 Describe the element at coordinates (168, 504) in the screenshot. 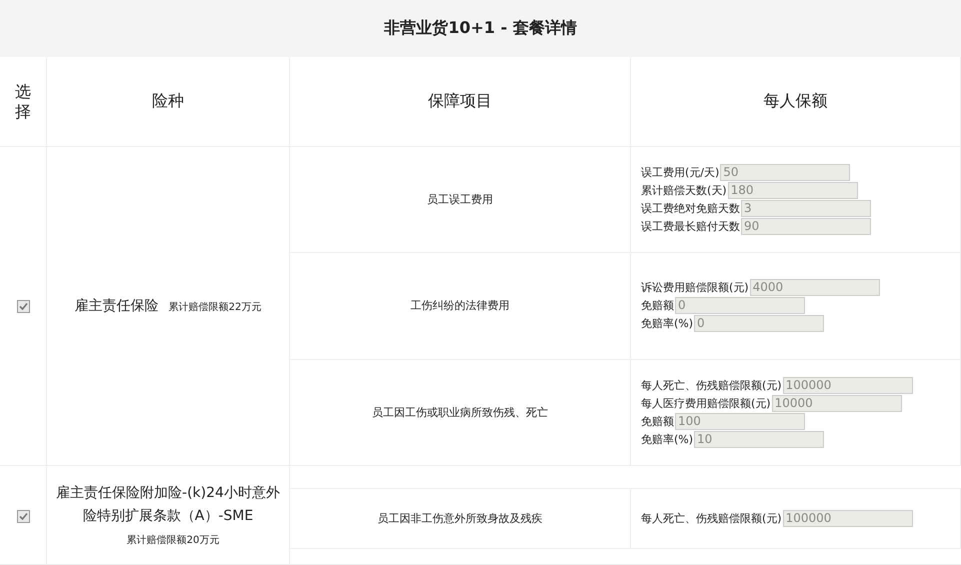

I see `plan-name: 雇主责任保险附加险-(k)24小时意外险特别扩展条款（A）-SME` at that location.